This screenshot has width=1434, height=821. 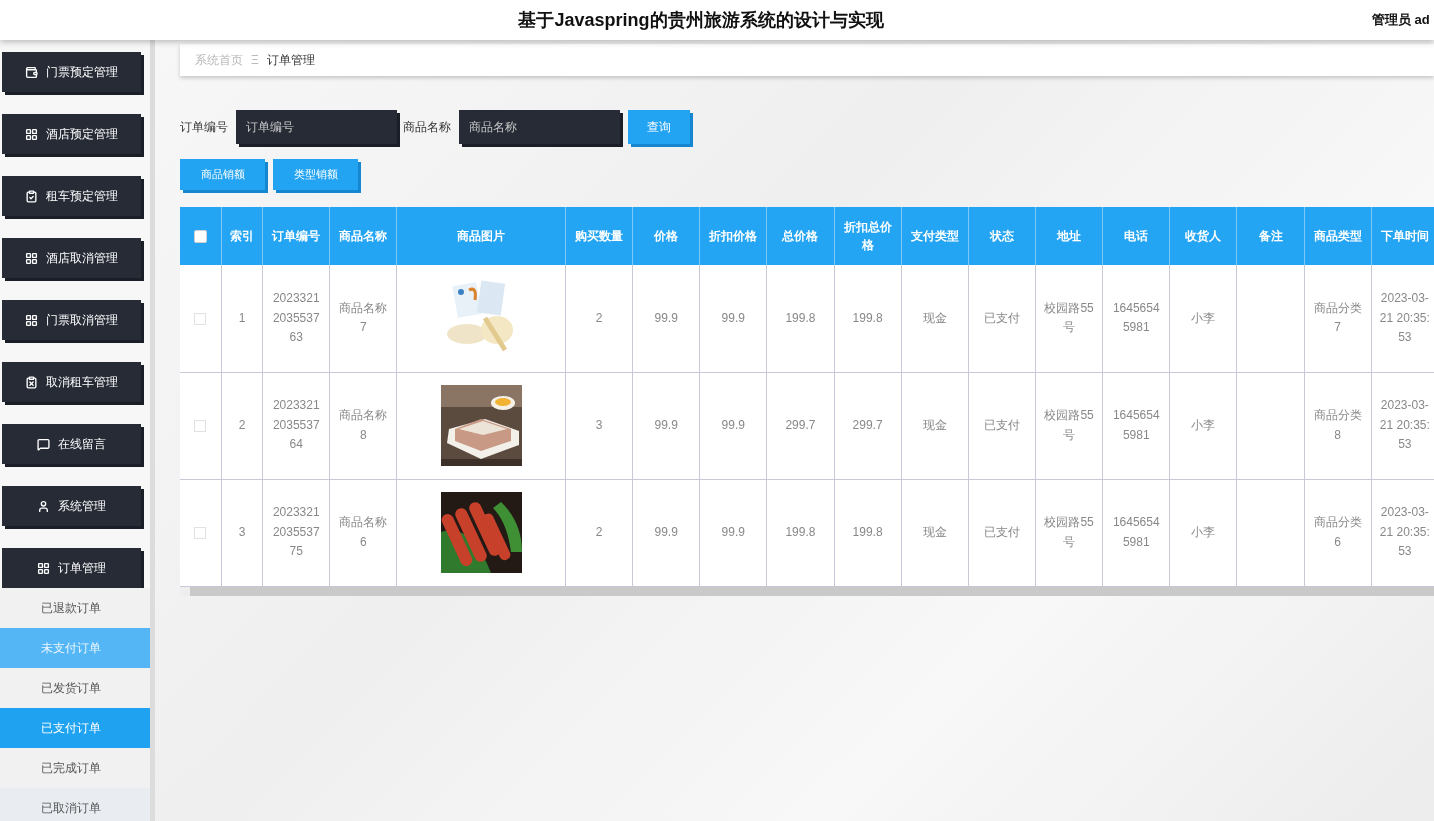 I want to click on message-icon, so click(x=43, y=444).